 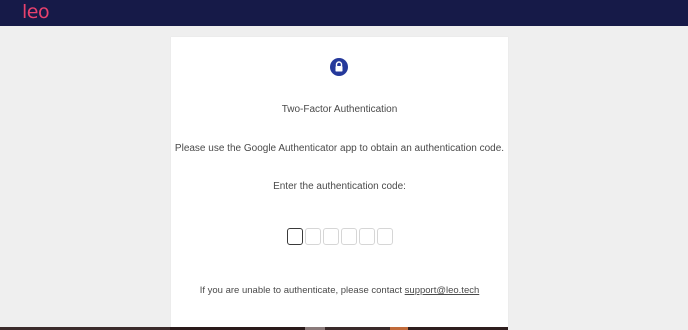 What do you see at coordinates (339, 67) in the screenshot?
I see `lock-icon` at bounding box center [339, 67].